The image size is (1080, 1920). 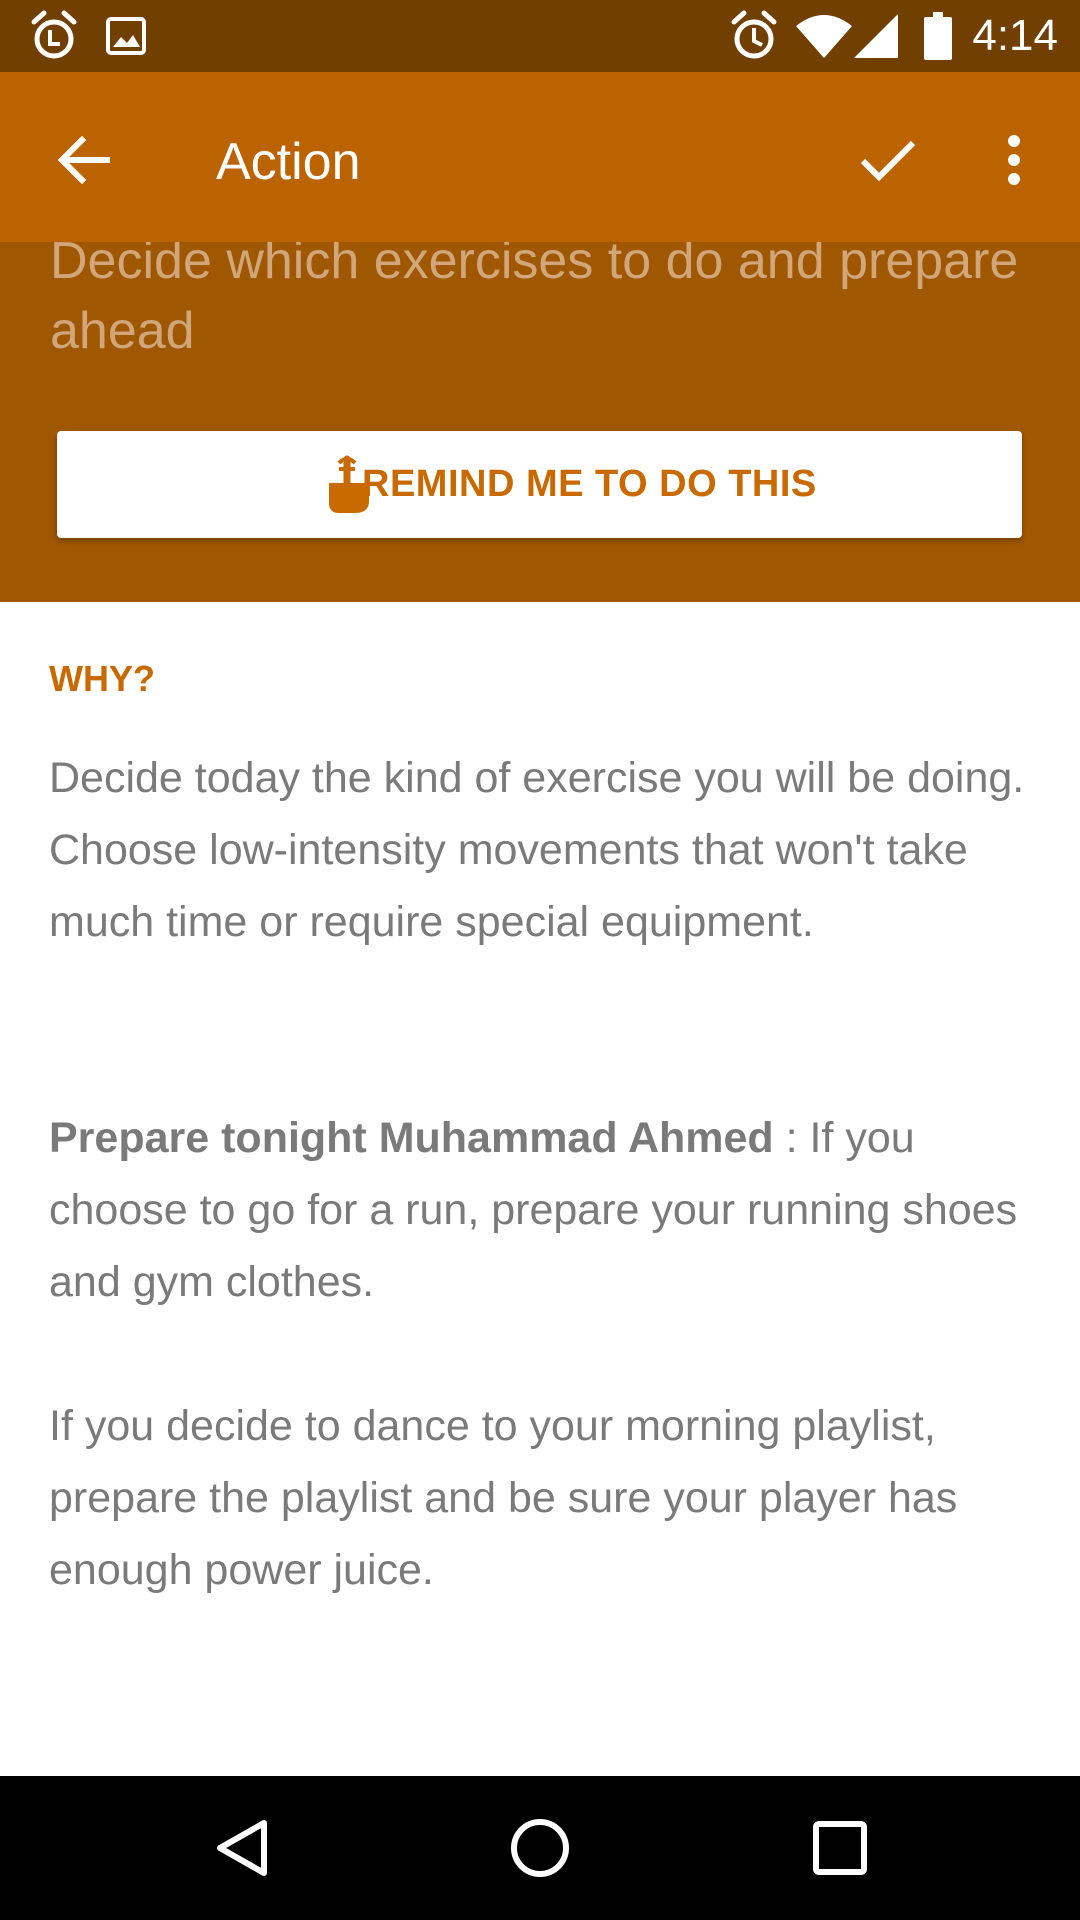 What do you see at coordinates (84, 160) in the screenshot?
I see `arrow-back-icon` at bounding box center [84, 160].